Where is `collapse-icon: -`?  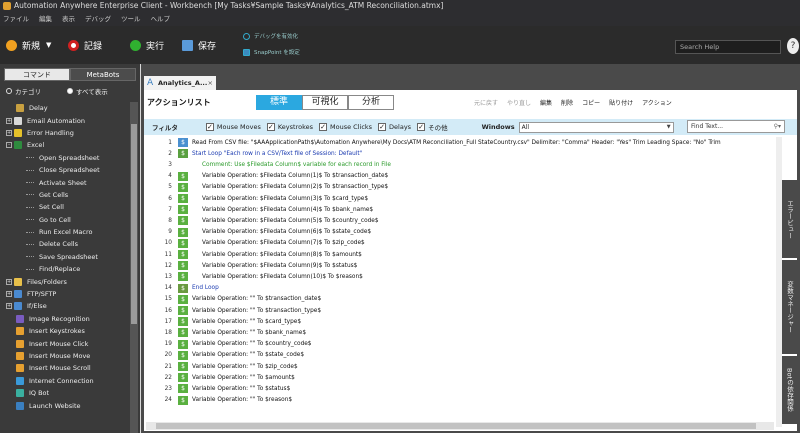
collapse-icon: - is located at coordinates (9, 145).